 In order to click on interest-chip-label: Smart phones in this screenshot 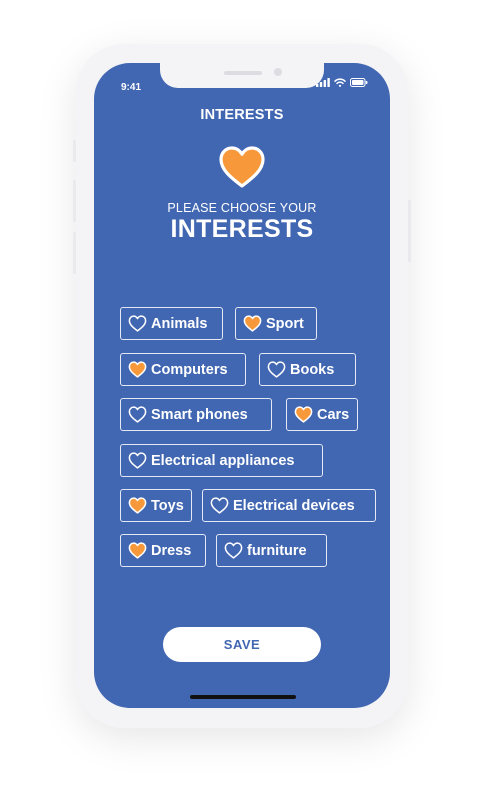, I will do `click(199, 414)`.